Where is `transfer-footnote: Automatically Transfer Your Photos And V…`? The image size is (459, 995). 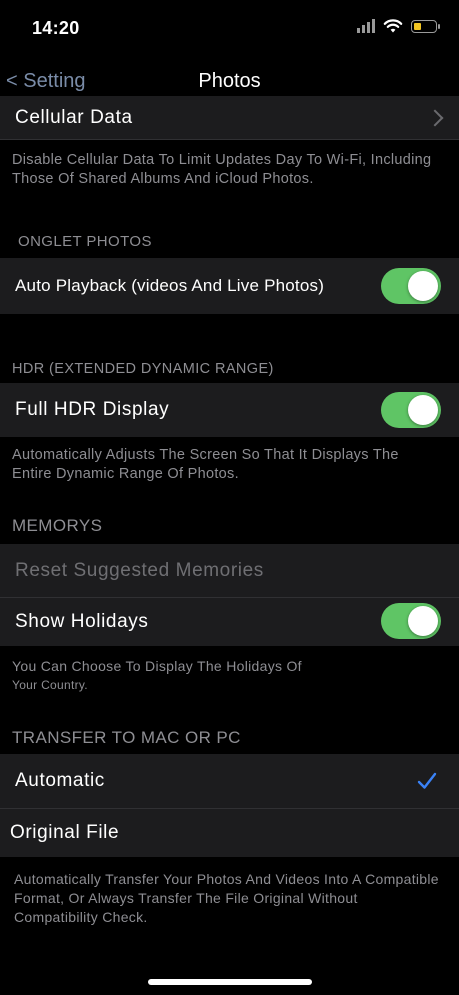
transfer-footnote: Automatically Transfer Your Photos And V… is located at coordinates (226, 898).